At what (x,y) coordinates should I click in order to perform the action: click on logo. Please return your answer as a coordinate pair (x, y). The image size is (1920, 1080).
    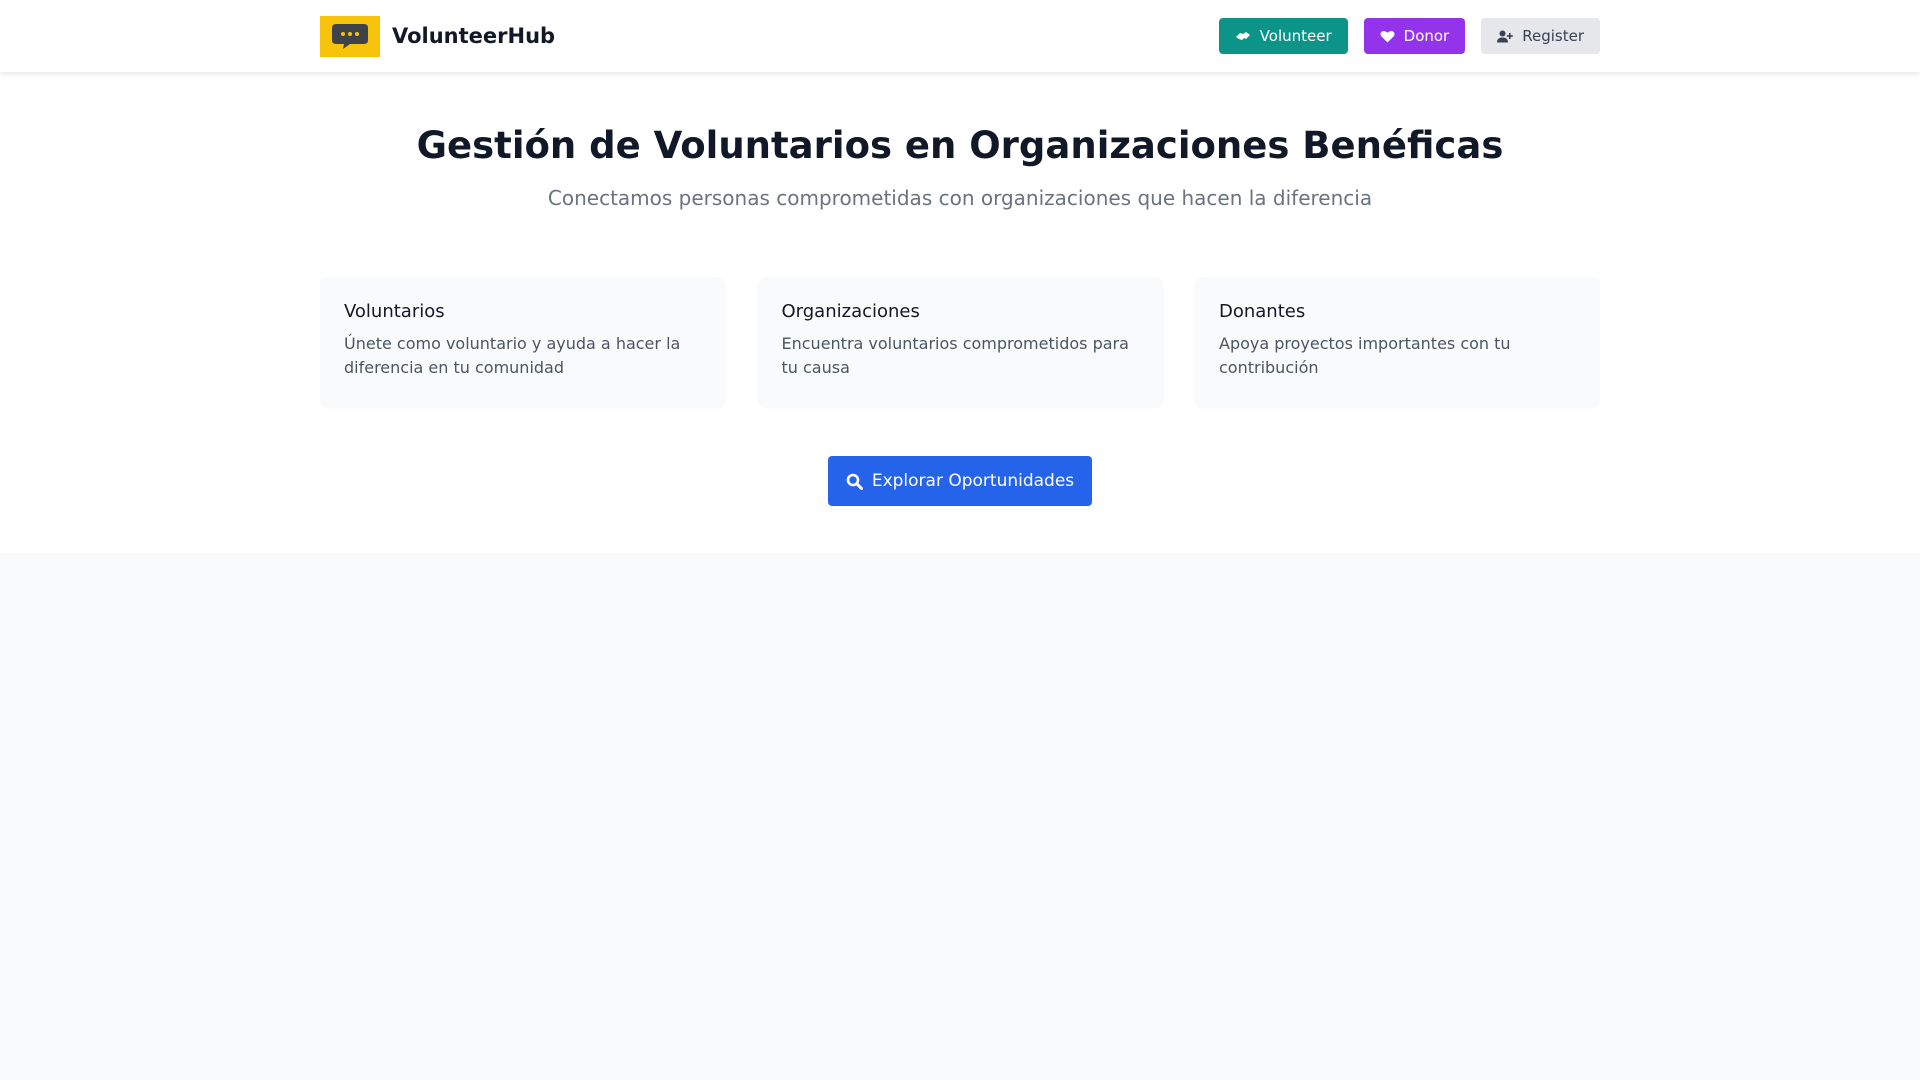
    Looking at the image, I should click on (350, 36).